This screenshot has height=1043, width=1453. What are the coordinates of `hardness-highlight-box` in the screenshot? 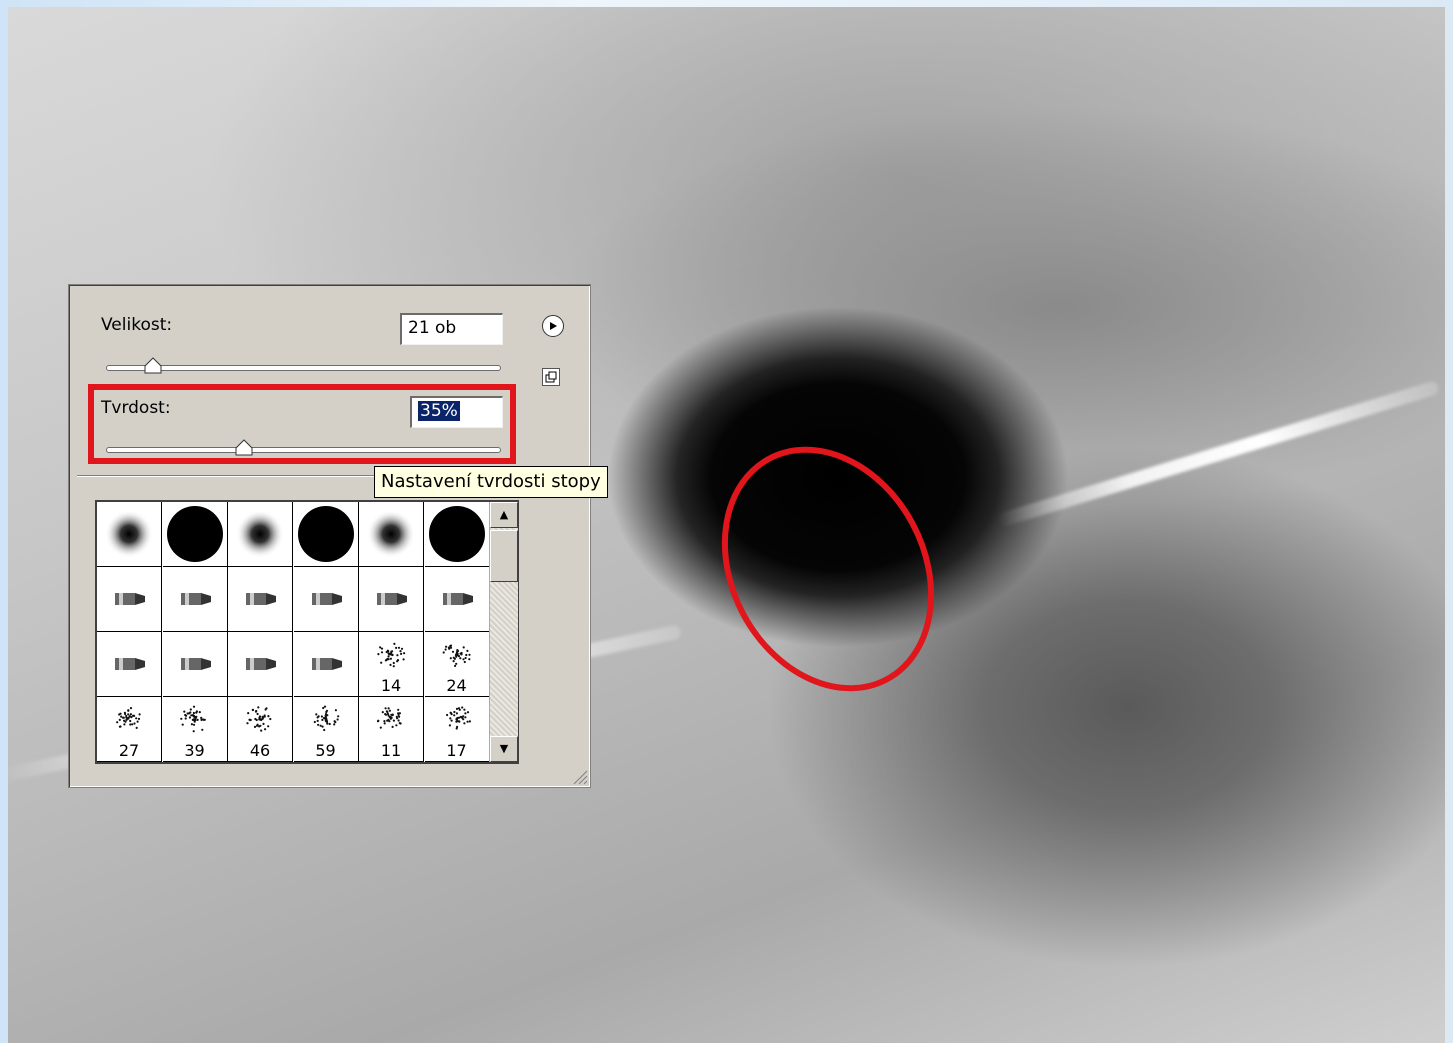 It's located at (302, 424).